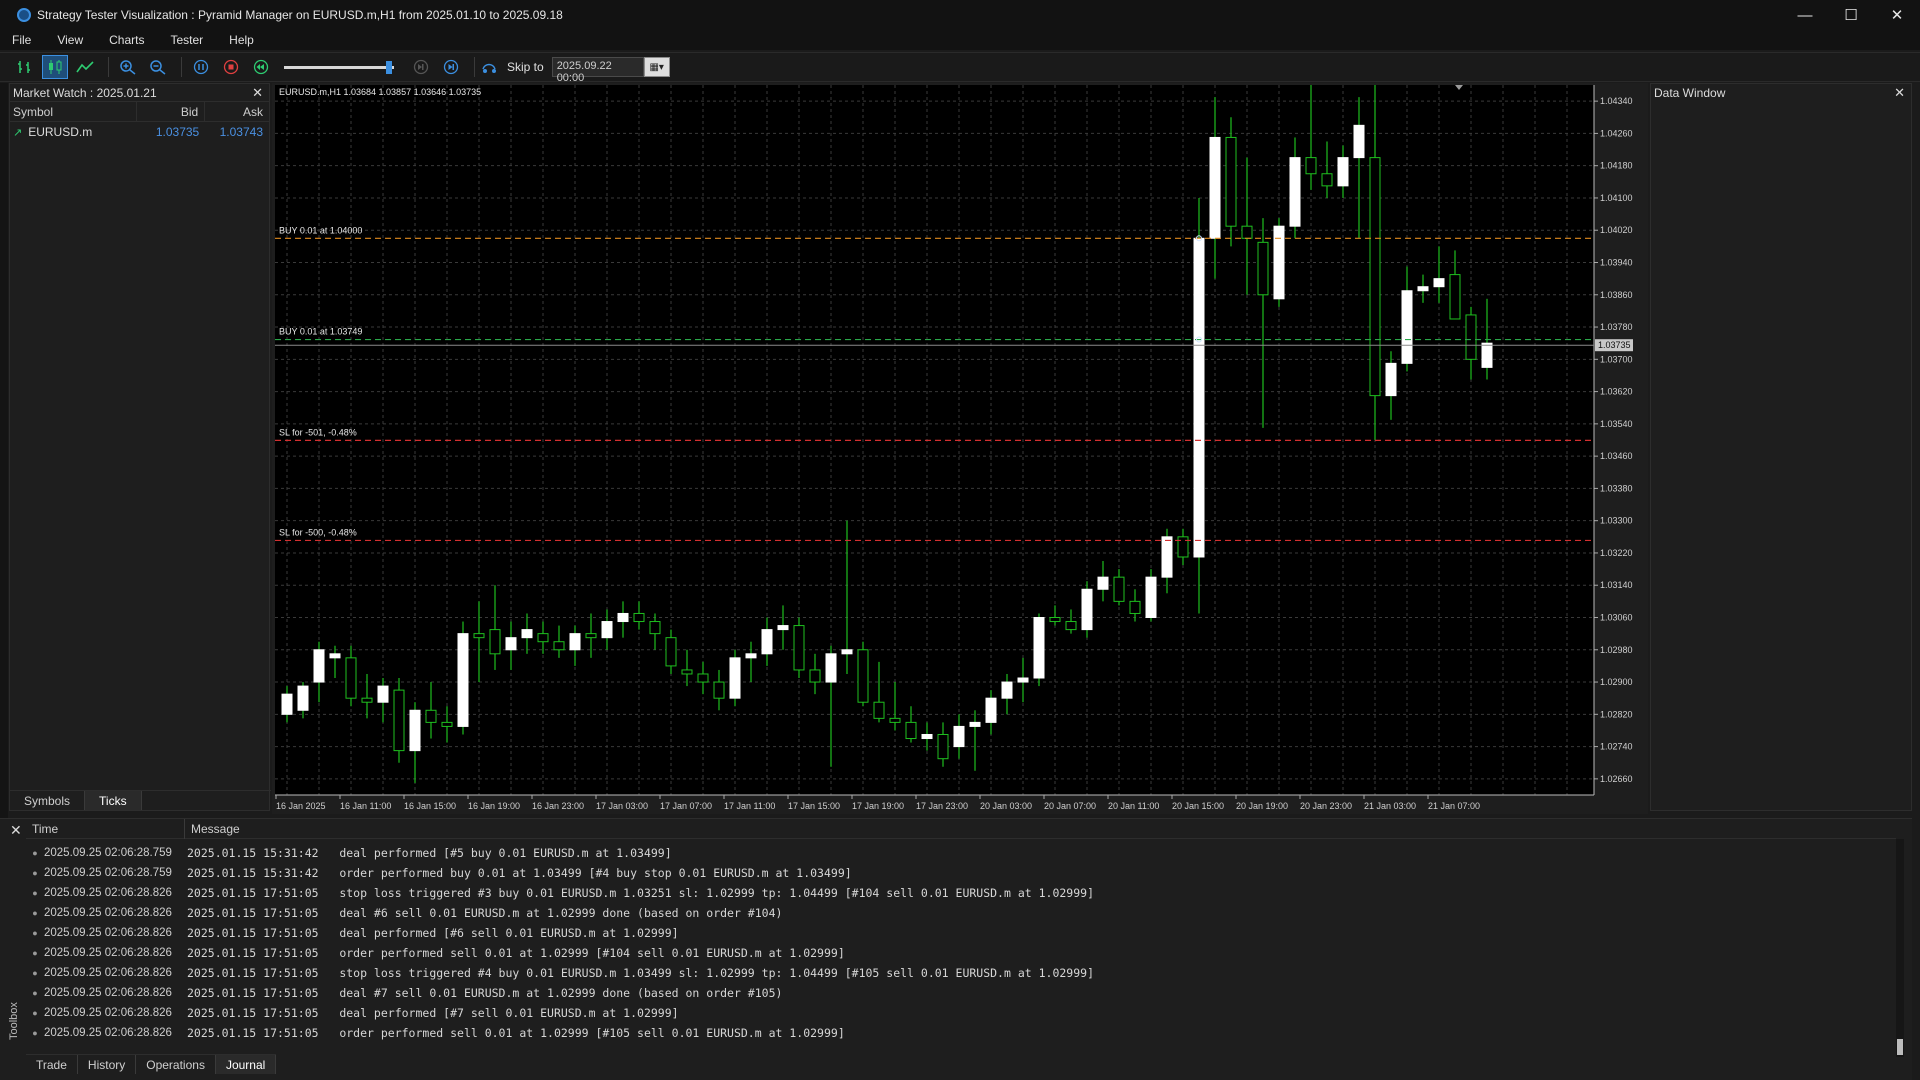 The width and height of the screenshot is (1920, 1080). I want to click on app-icon, so click(24, 15).